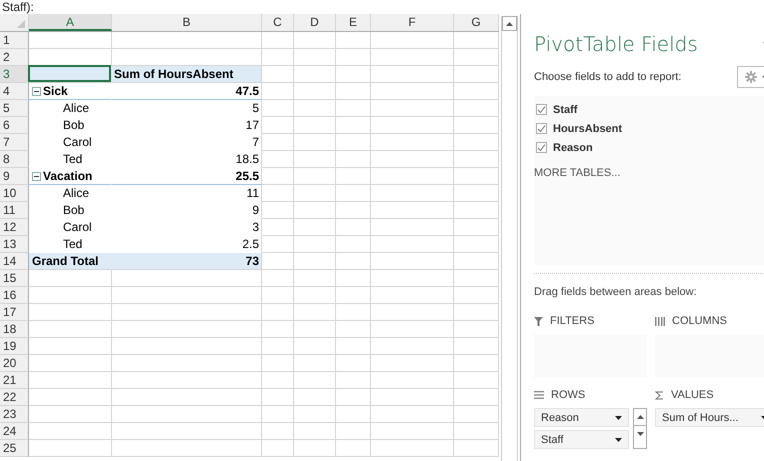  What do you see at coordinates (14, 91) in the screenshot?
I see `row-number: 4` at bounding box center [14, 91].